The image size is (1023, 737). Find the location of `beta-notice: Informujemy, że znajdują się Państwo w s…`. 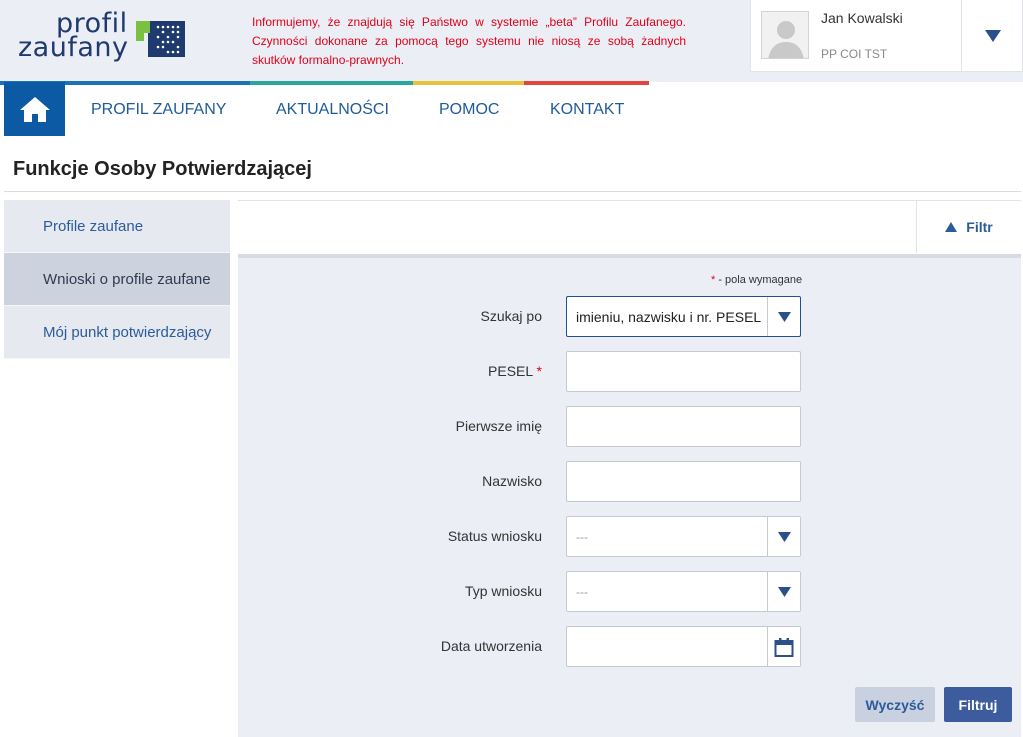

beta-notice: Informujemy, że znajdują się Państwo w s… is located at coordinates (469, 41).